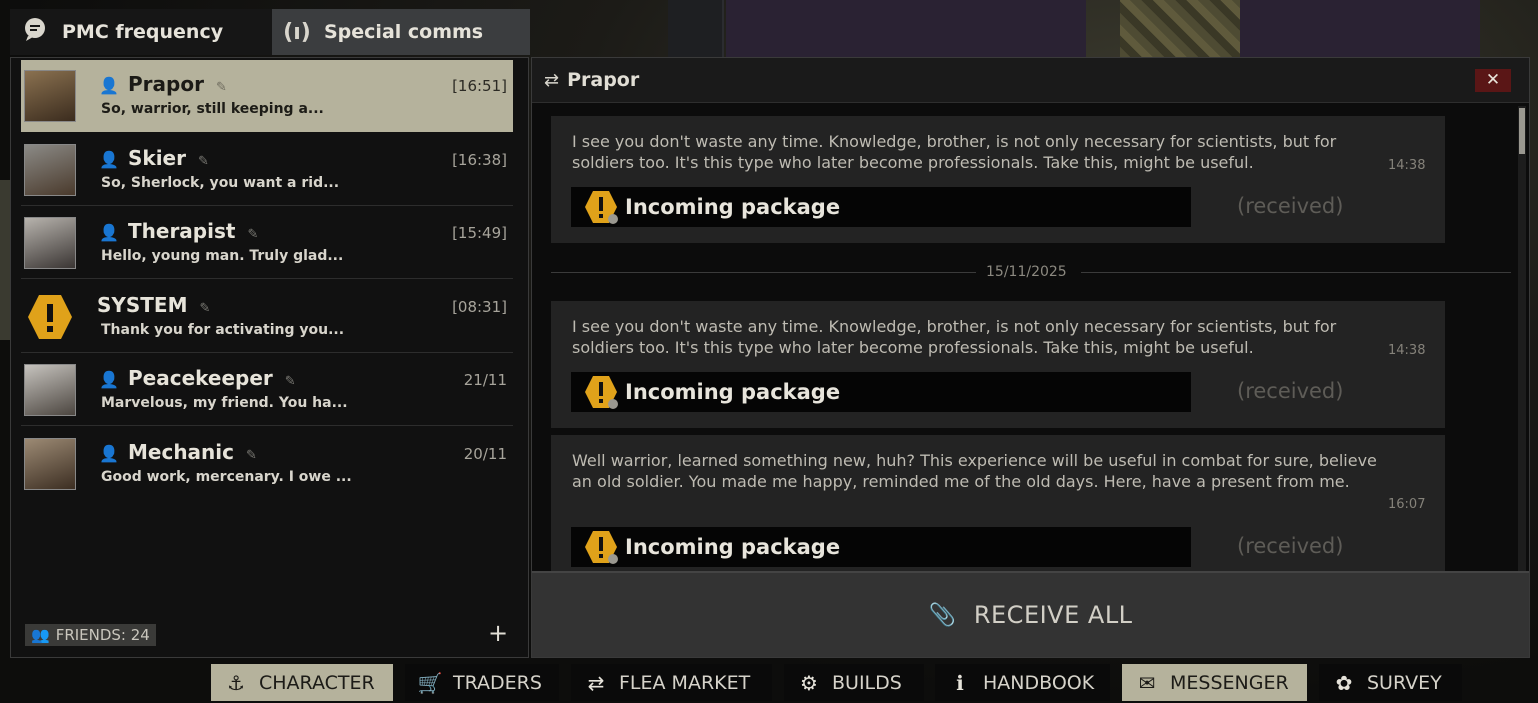 The image size is (1538, 703). I want to click on close-button: ✕, so click(1493, 80).